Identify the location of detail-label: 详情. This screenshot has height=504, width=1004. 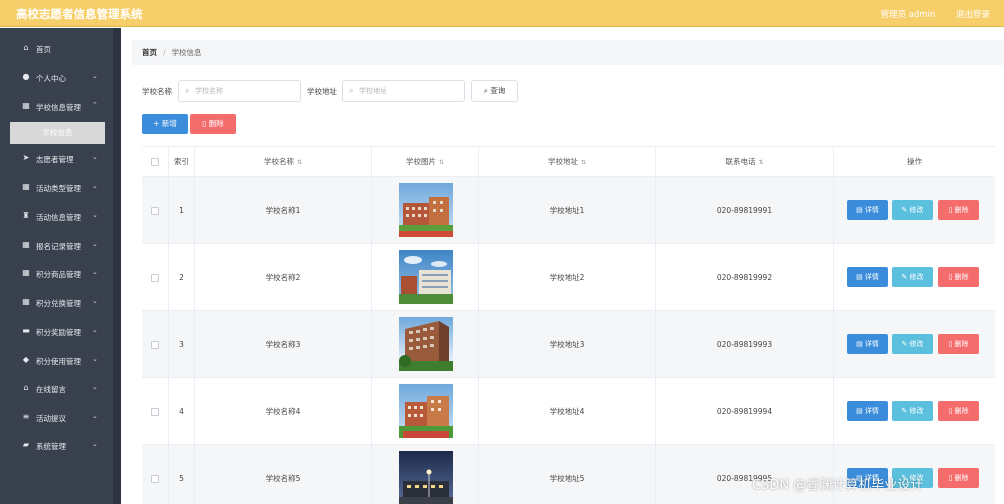
(871, 210).